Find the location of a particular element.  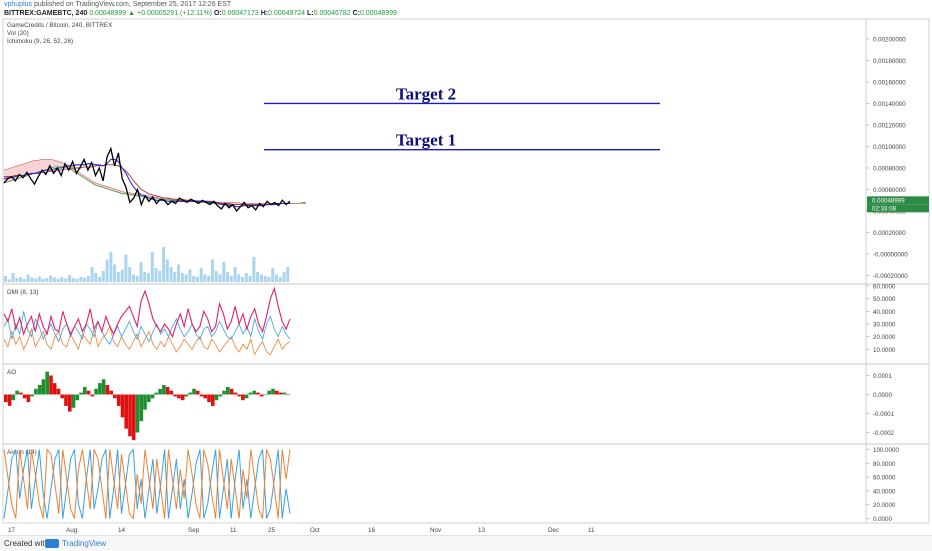

target-label: Target 1 is located at coordinates (426, 140).